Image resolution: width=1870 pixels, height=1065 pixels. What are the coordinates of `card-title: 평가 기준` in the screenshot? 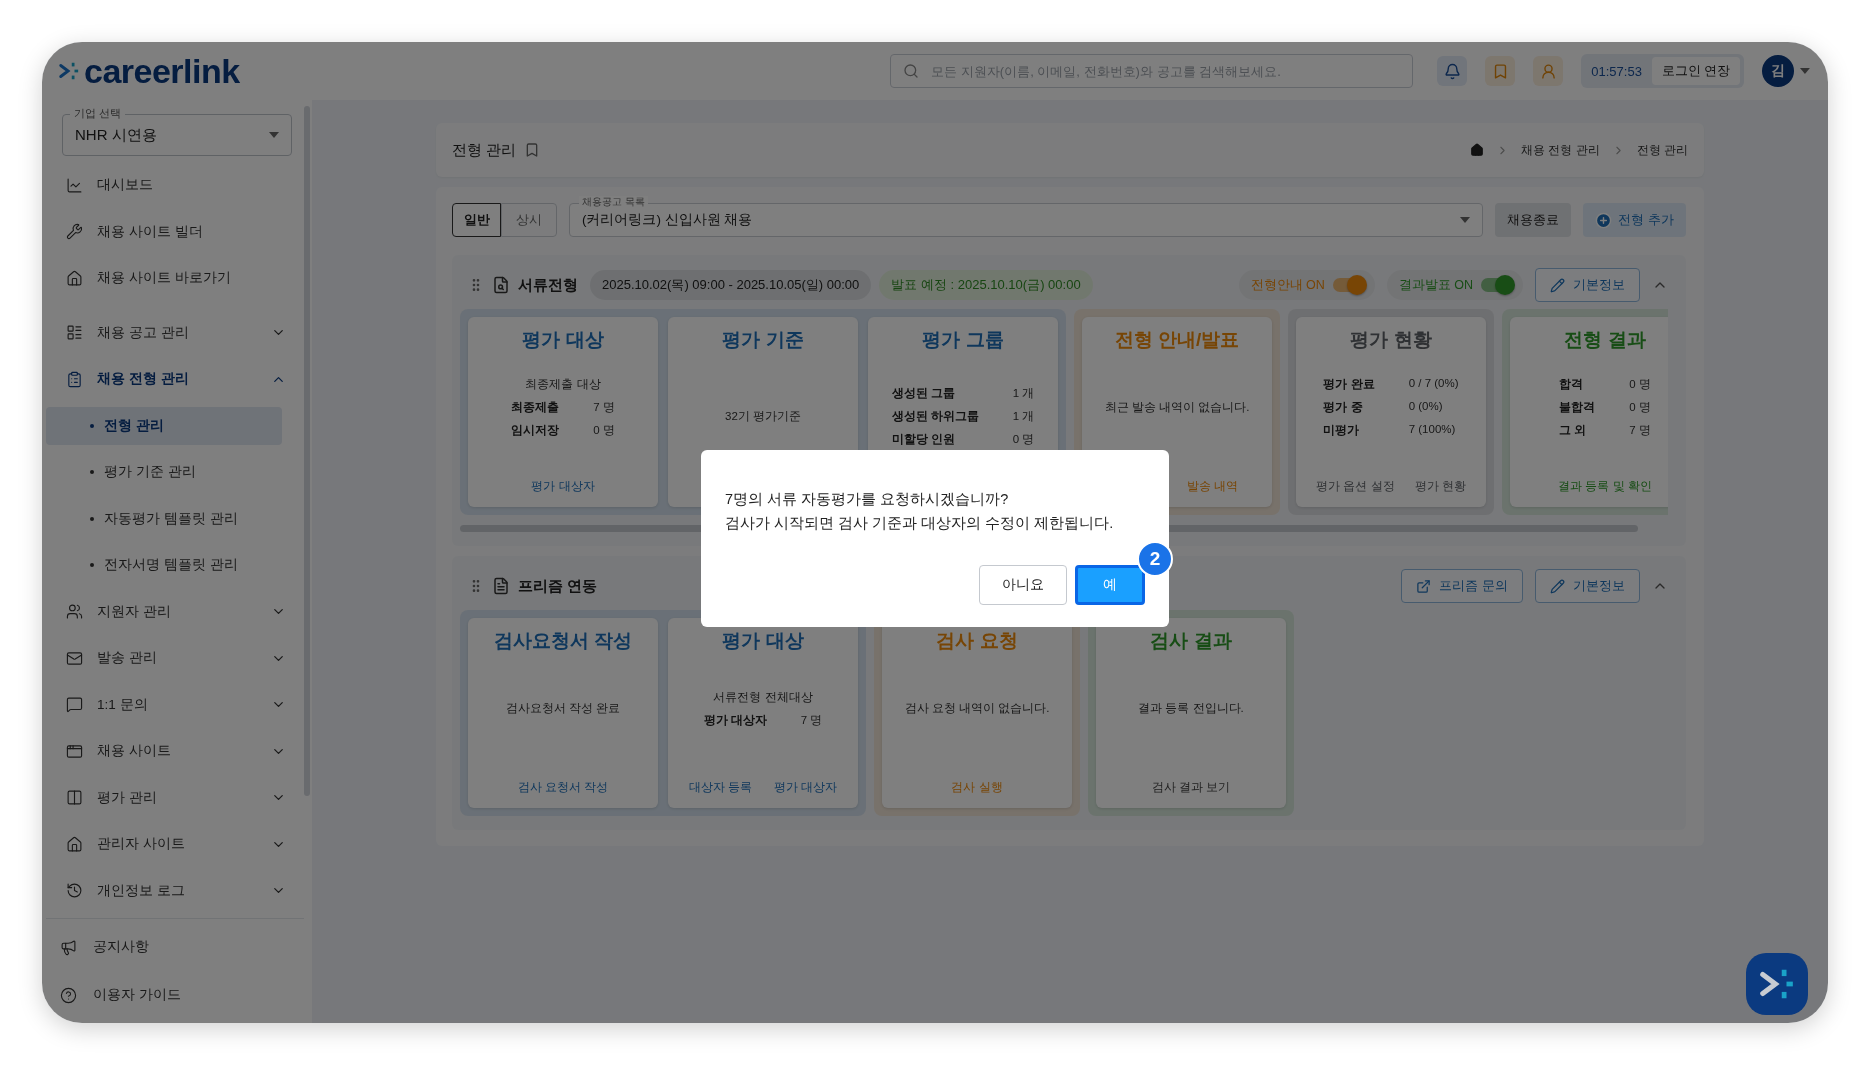 It's located at (763, 340).